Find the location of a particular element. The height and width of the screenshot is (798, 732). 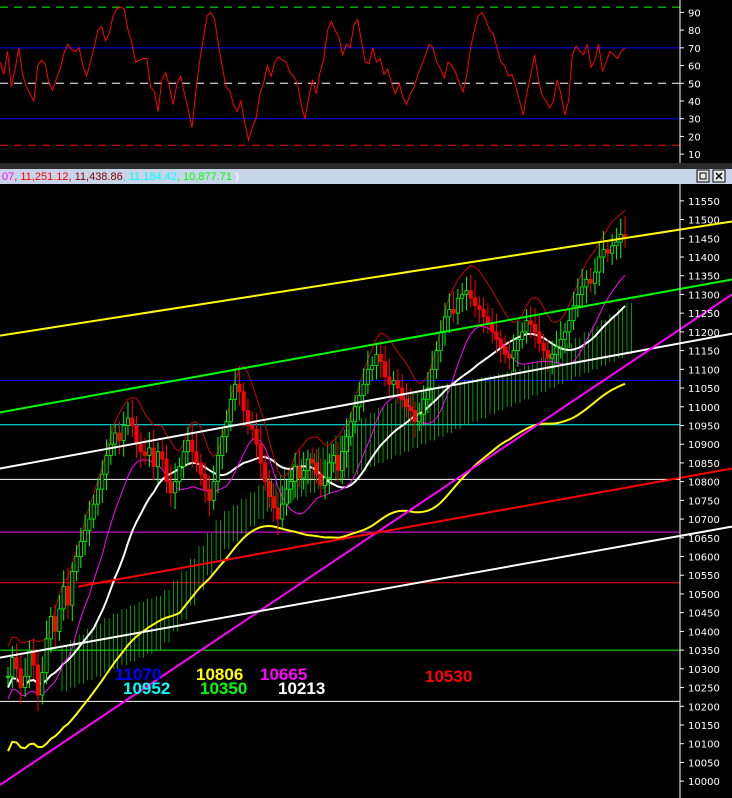

price-tick-label: 11250 is located at coordinates (704, 314).